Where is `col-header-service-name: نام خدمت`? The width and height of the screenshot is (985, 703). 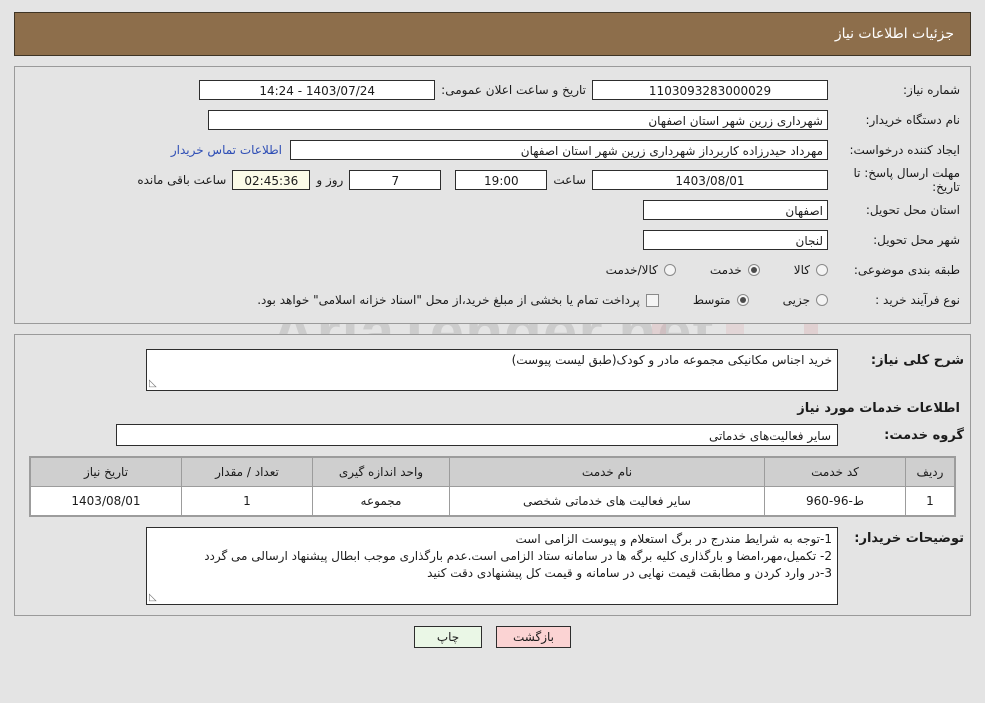 col-header-service-name: نام خدمت is located at coordinates (607, 472).